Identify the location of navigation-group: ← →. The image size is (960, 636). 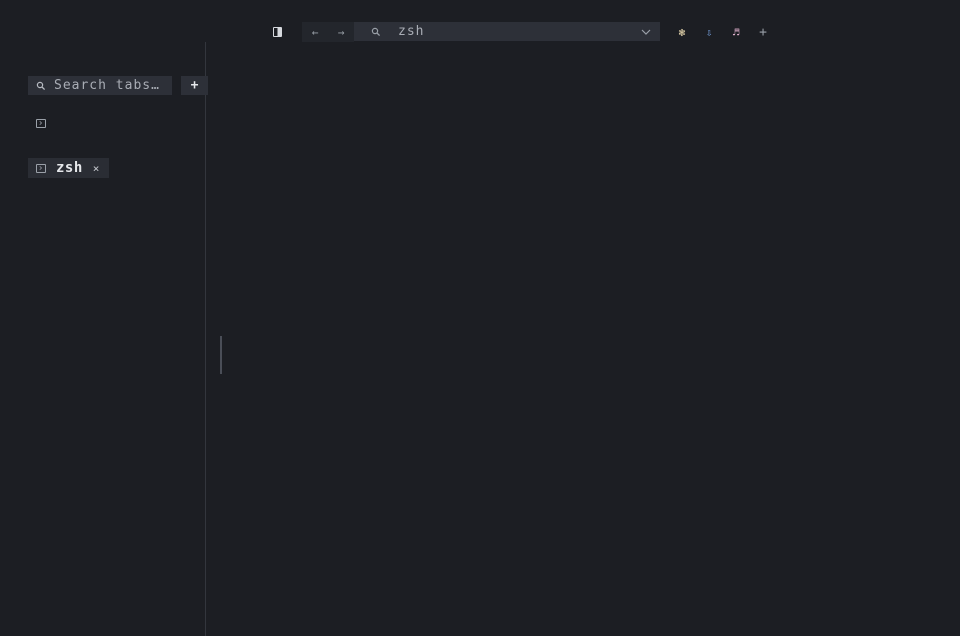
(328, 32).